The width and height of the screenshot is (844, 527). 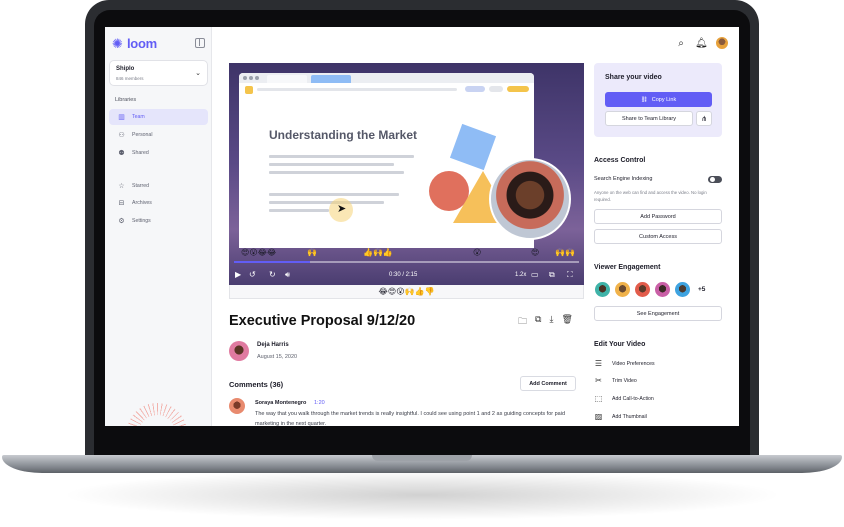 What do you see at coordinates (158, 221) in the screenshot?
I see `sidebar-item-settings: ⚙ Settings` at bounding box center [158, 221].